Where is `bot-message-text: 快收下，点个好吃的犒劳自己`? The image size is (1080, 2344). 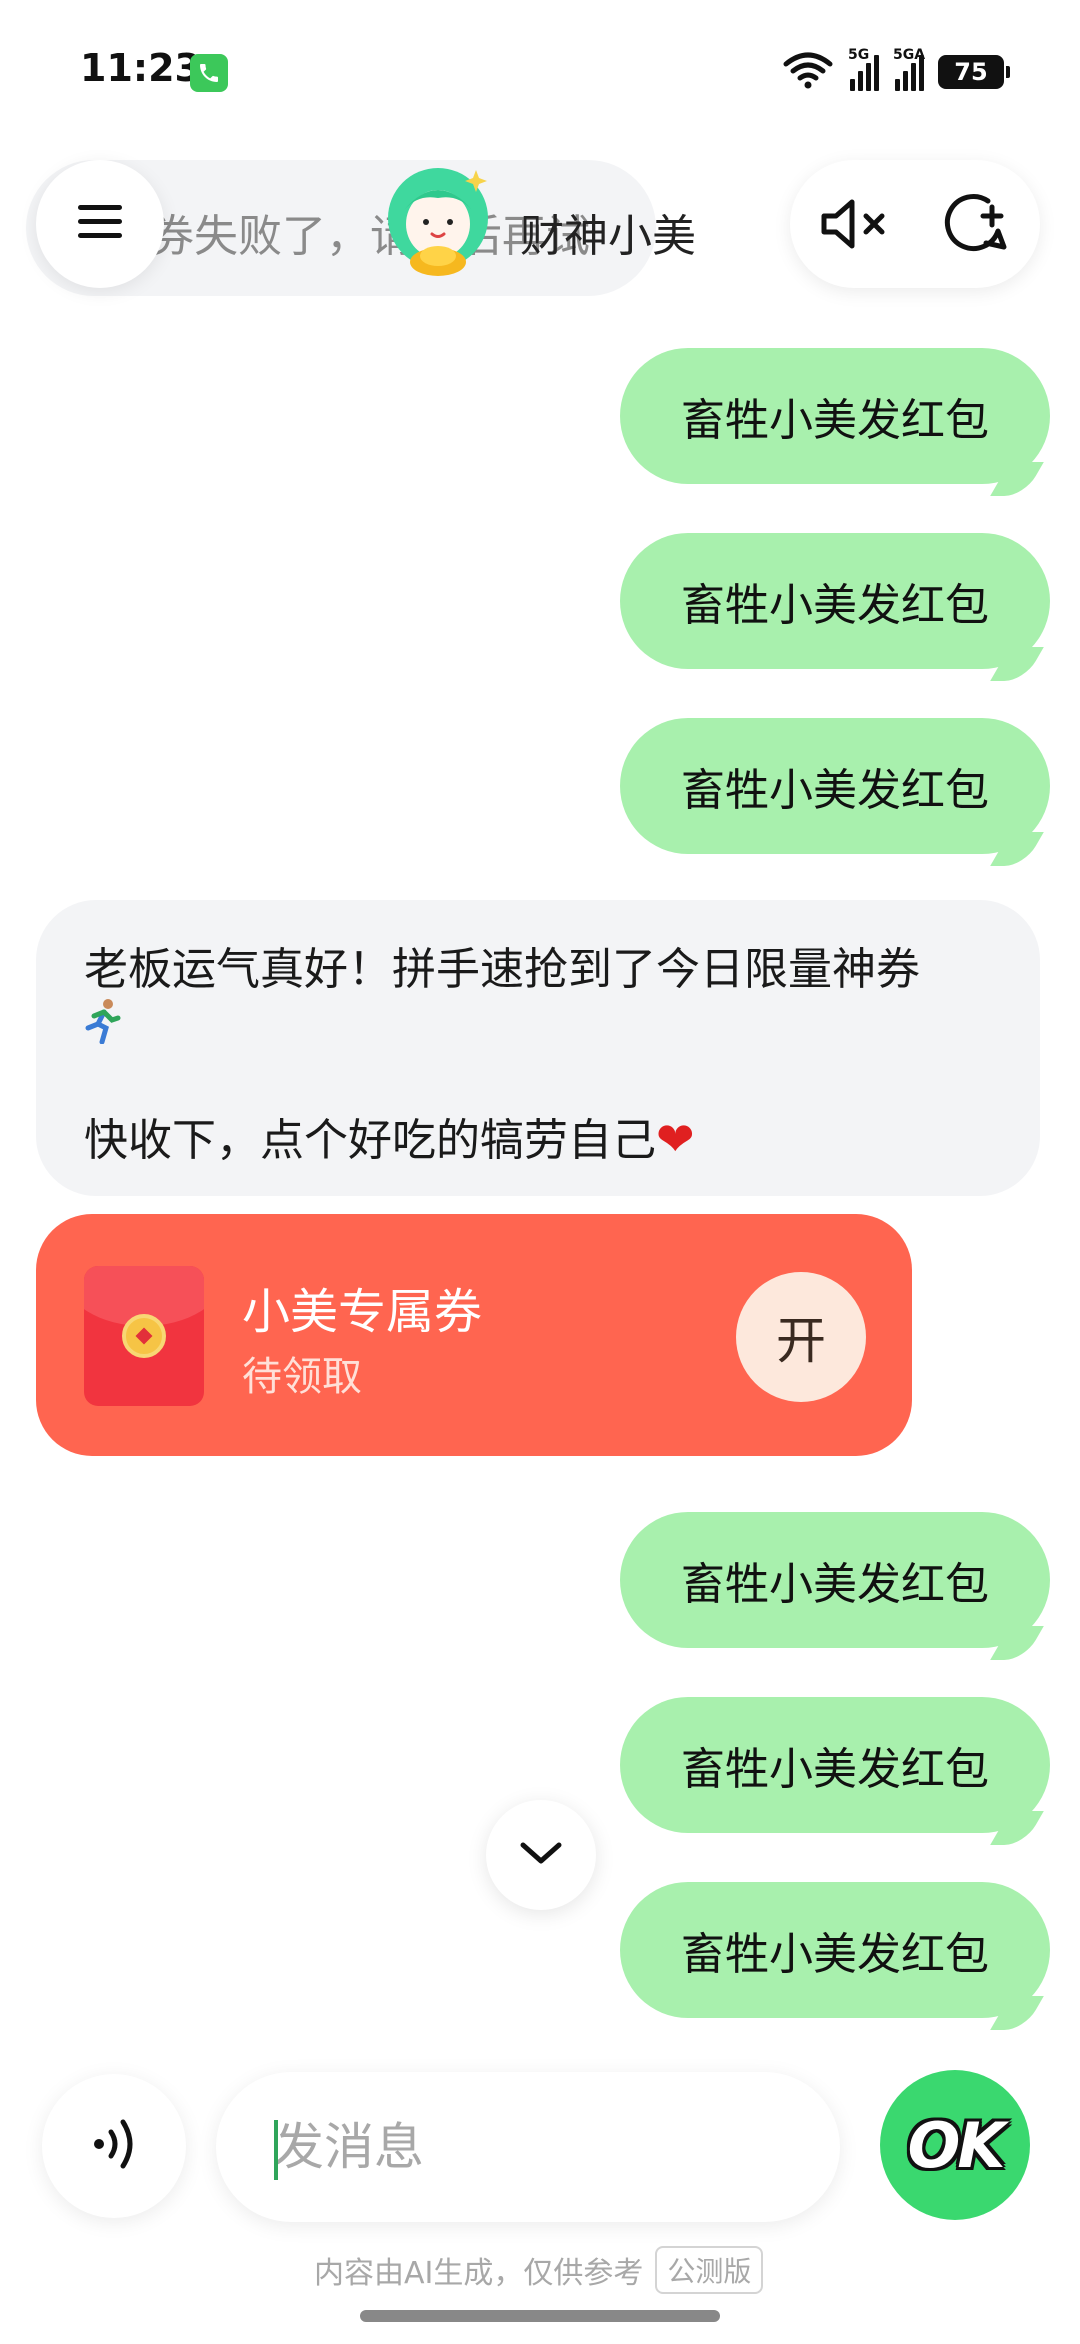
bot-message-text: 快收下，点个好吃的犒劳自己 is located at coordinates (370, 1140).